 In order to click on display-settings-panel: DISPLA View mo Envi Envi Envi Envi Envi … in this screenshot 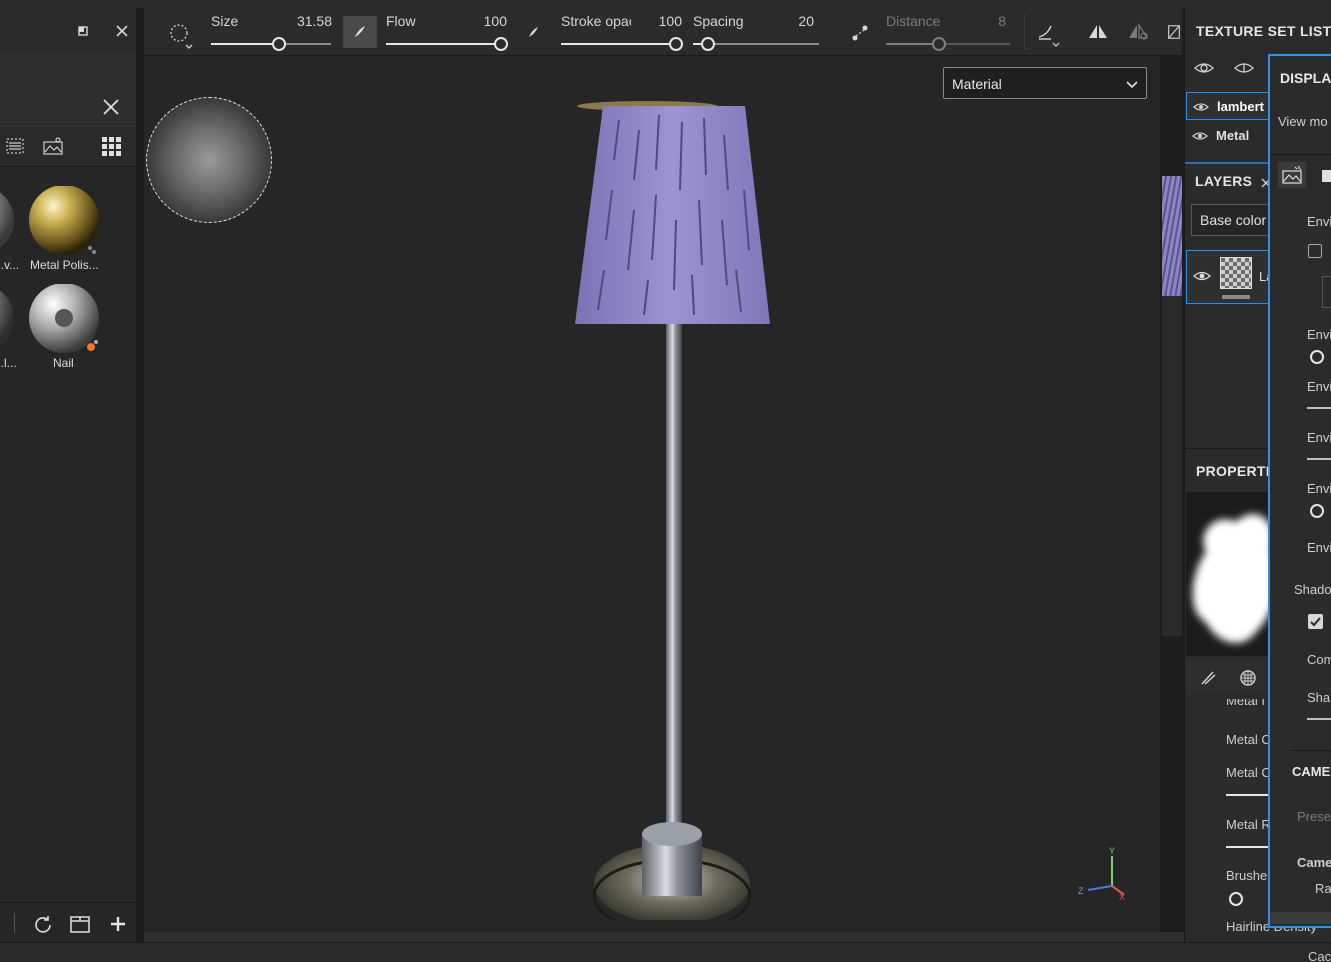, I will do `click(1299, 491)`.